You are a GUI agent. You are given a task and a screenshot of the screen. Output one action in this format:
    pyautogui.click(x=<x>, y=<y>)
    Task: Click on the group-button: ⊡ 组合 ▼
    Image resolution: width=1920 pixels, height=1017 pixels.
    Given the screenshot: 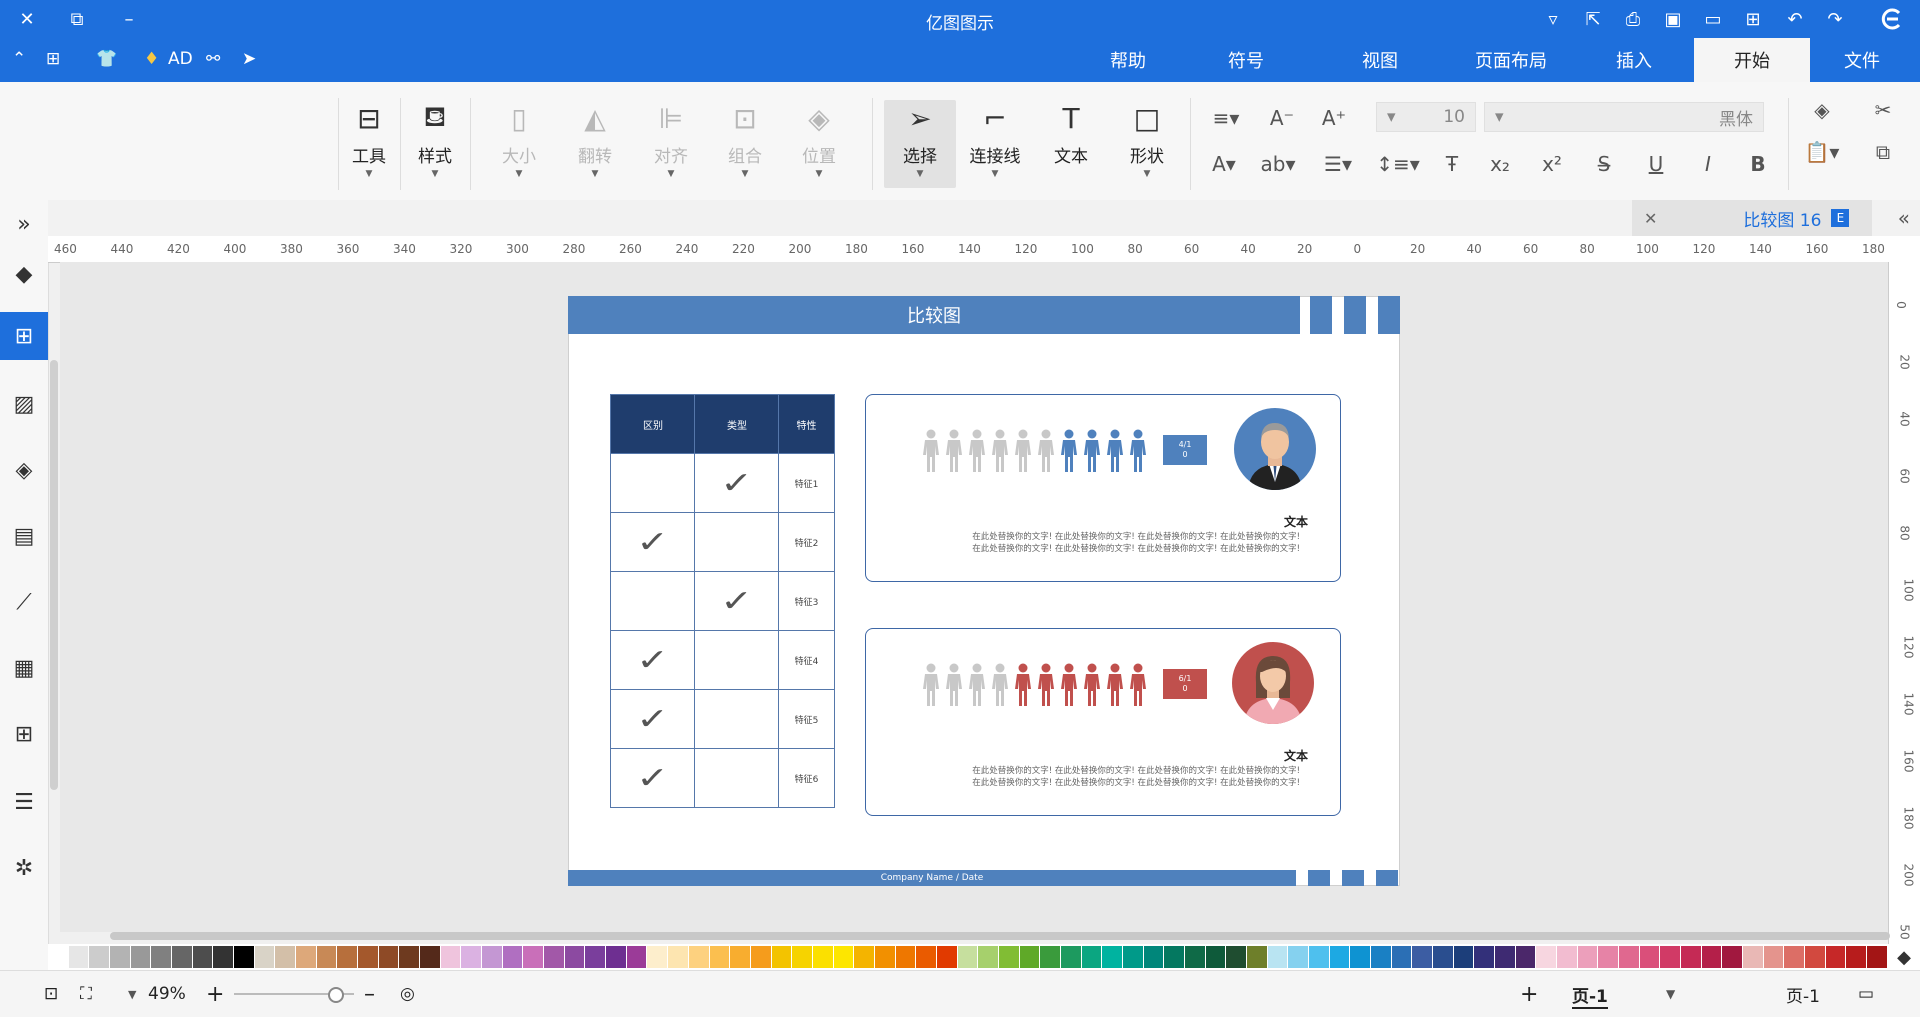 What is the action you would take?
    pyautogui.click(x=745, y=144)
    